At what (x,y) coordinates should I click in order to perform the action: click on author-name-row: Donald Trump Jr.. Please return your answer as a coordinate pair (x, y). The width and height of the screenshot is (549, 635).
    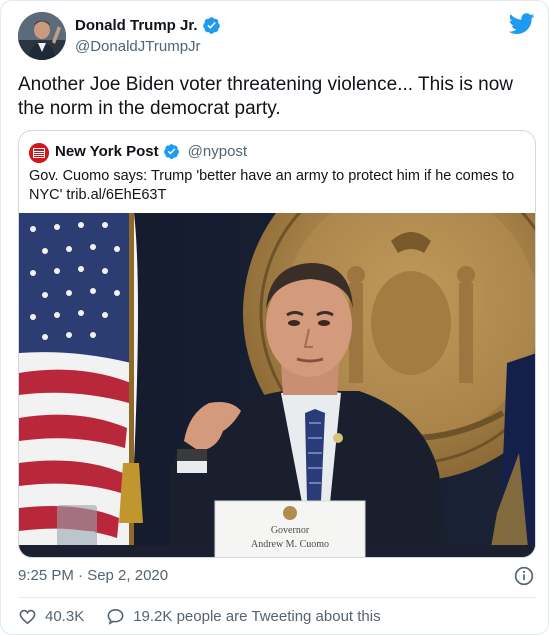
    Looking at the image, I should click on (148, 25).